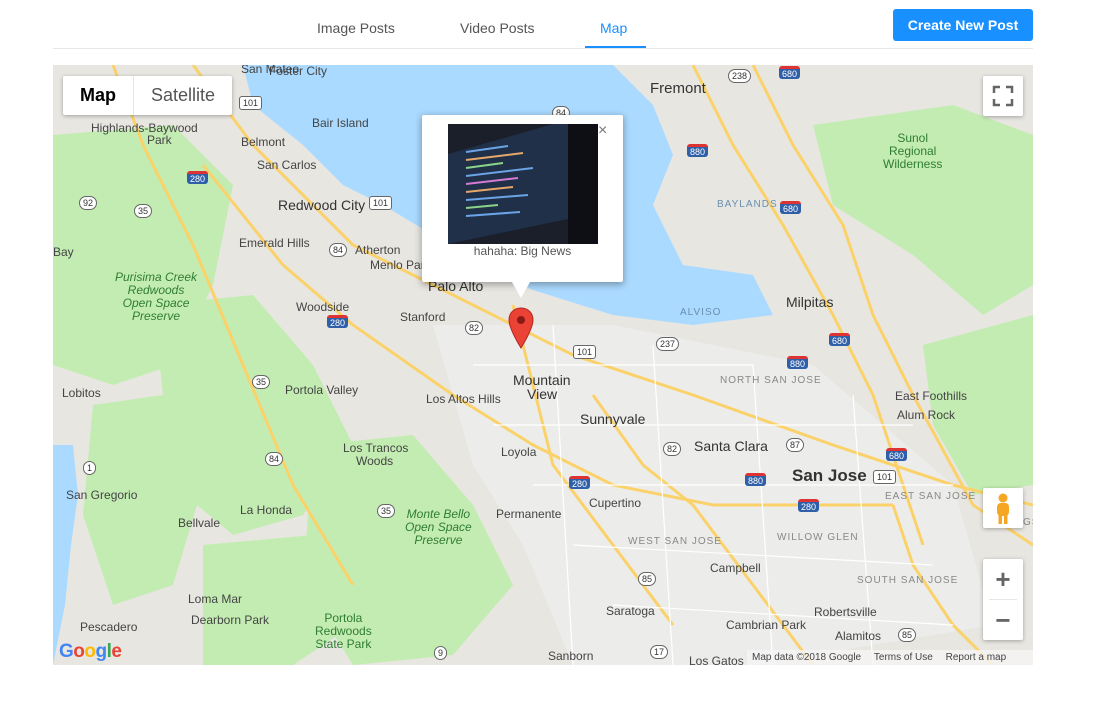 The height and width of the screenshot is (712, 1107). What do you see at coordinates (230, 620) in the screenshot?
I see `label-dearborn-park: Dearborn Park` at bounding box center [230, 620].